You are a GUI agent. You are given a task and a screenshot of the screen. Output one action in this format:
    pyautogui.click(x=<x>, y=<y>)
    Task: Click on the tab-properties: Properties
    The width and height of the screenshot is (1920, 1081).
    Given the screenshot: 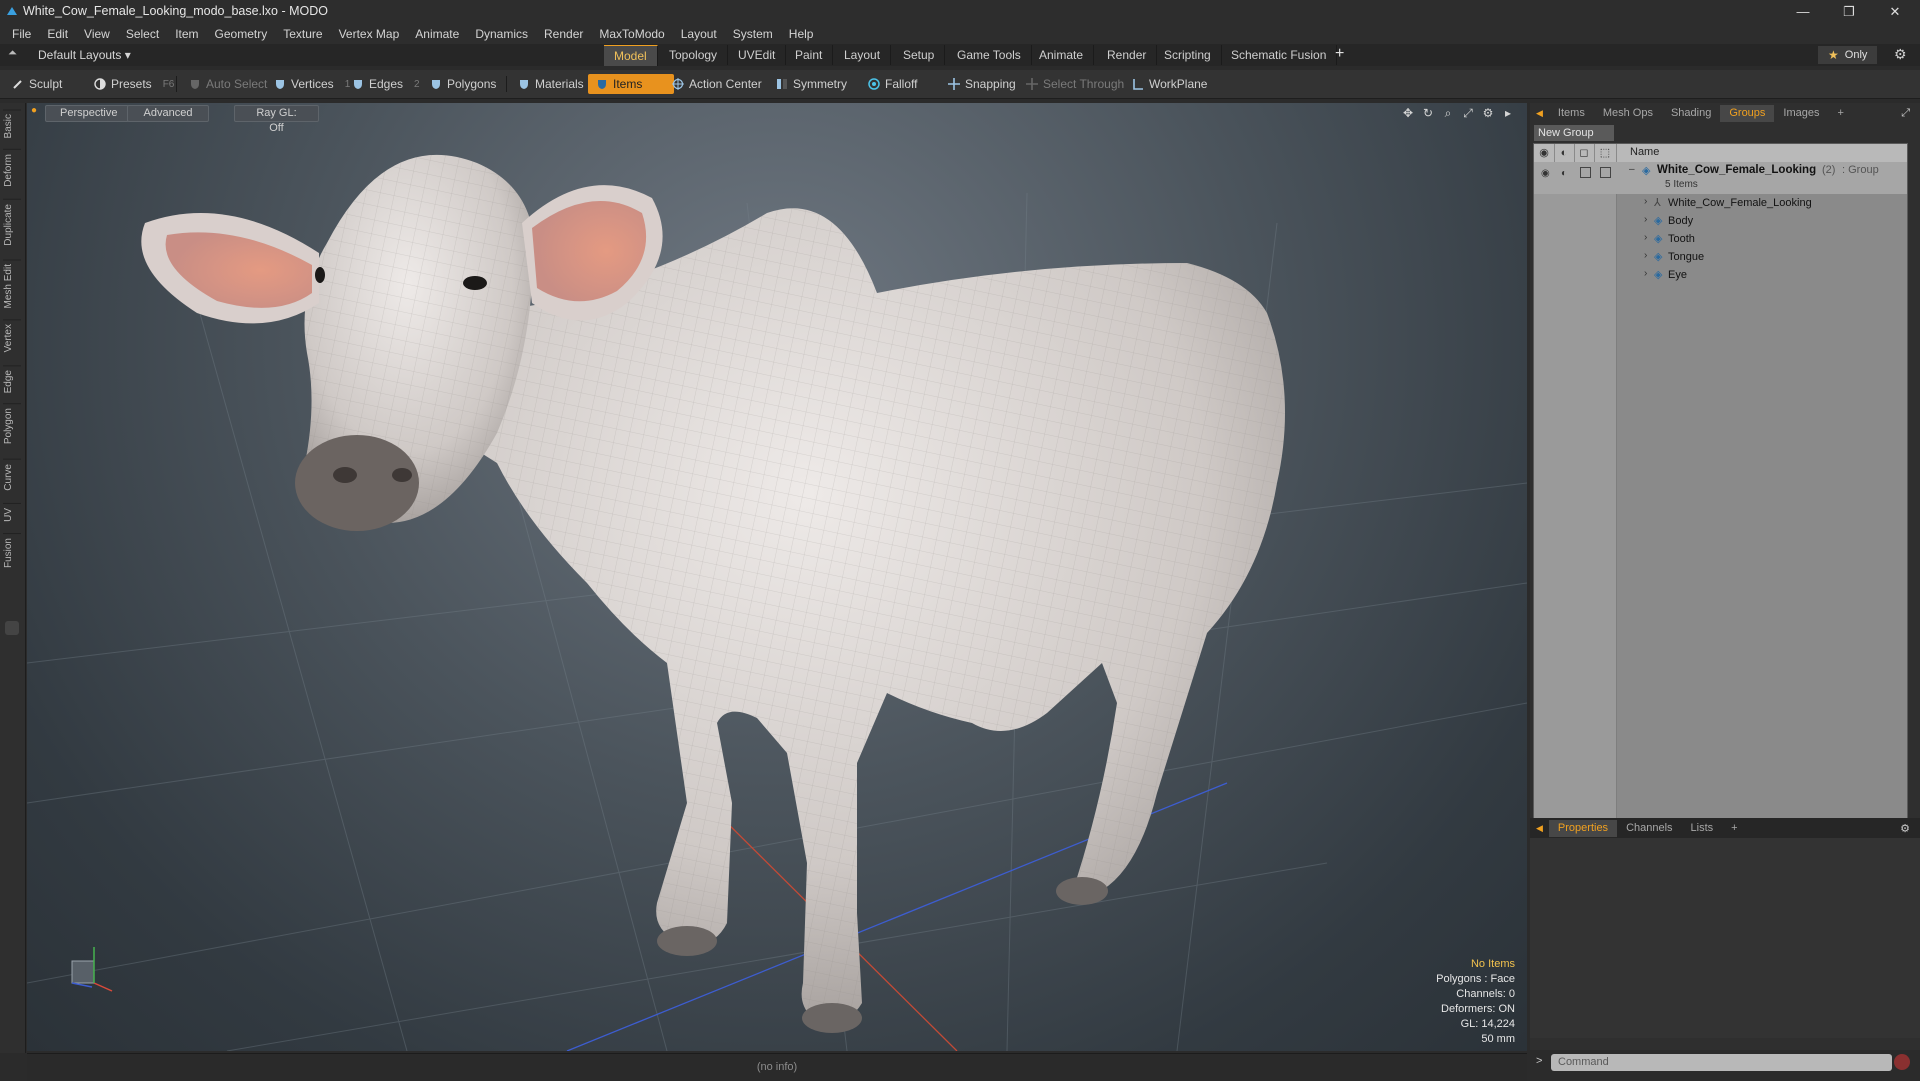 What is the action you would take?
    pyautogui.click(x=1583, y=828)
    